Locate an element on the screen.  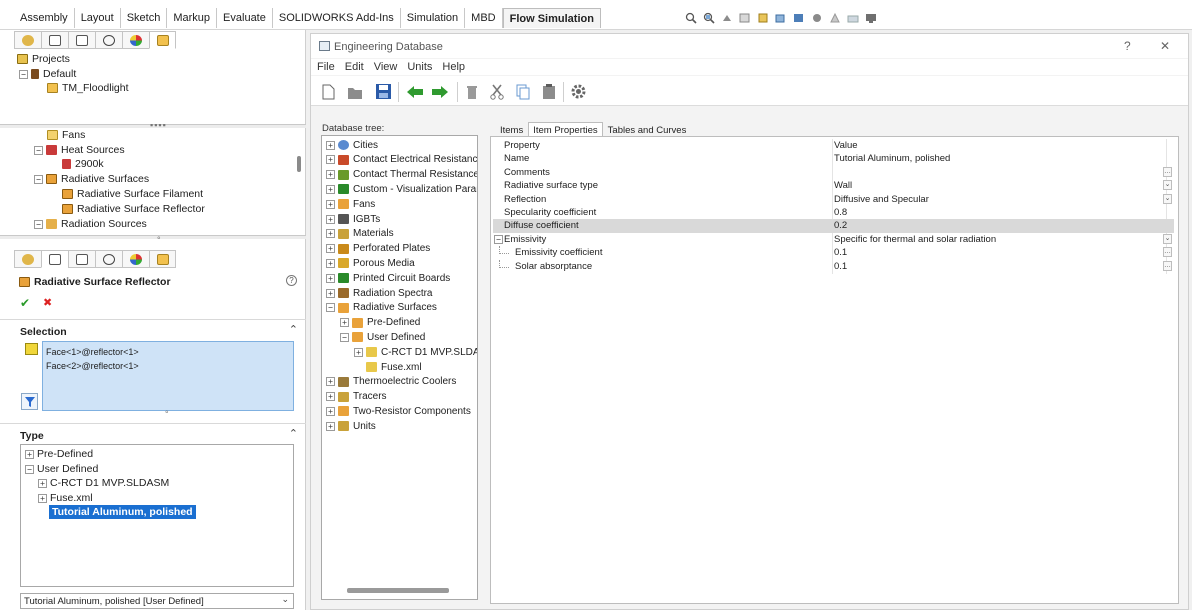
zoom-area-icon is located at coordinates (708, 18).